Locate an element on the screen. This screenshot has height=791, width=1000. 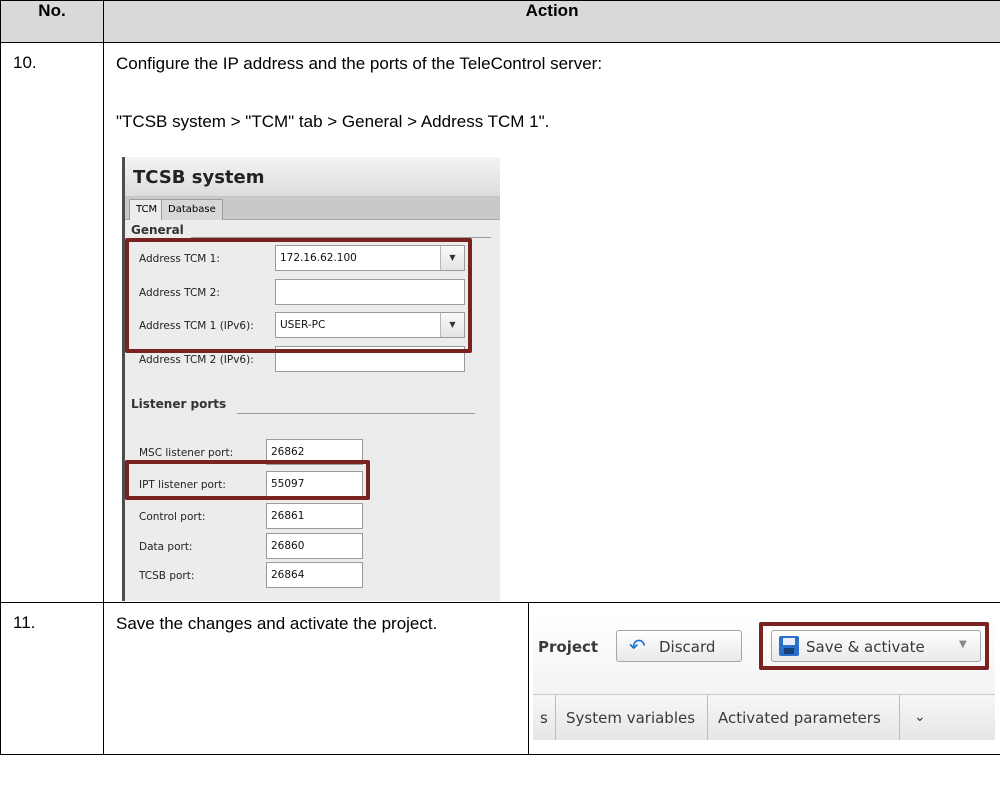
undo-icon: ↶ is located at coordinates (637, 646).